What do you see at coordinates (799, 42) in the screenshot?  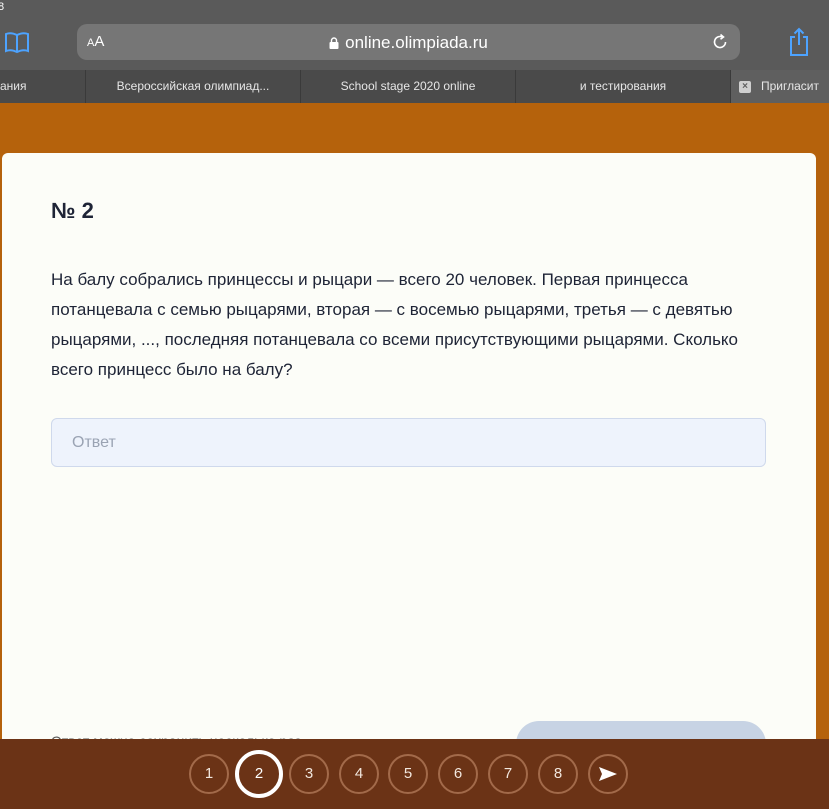 I see `share-icon` at bounding box center [799, 42].